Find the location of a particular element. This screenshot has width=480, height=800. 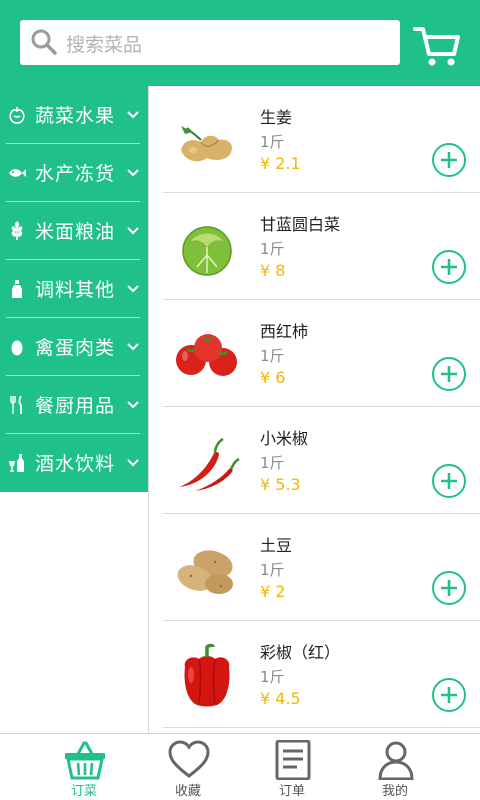

ginger-image is located at coordinates (207, 144).